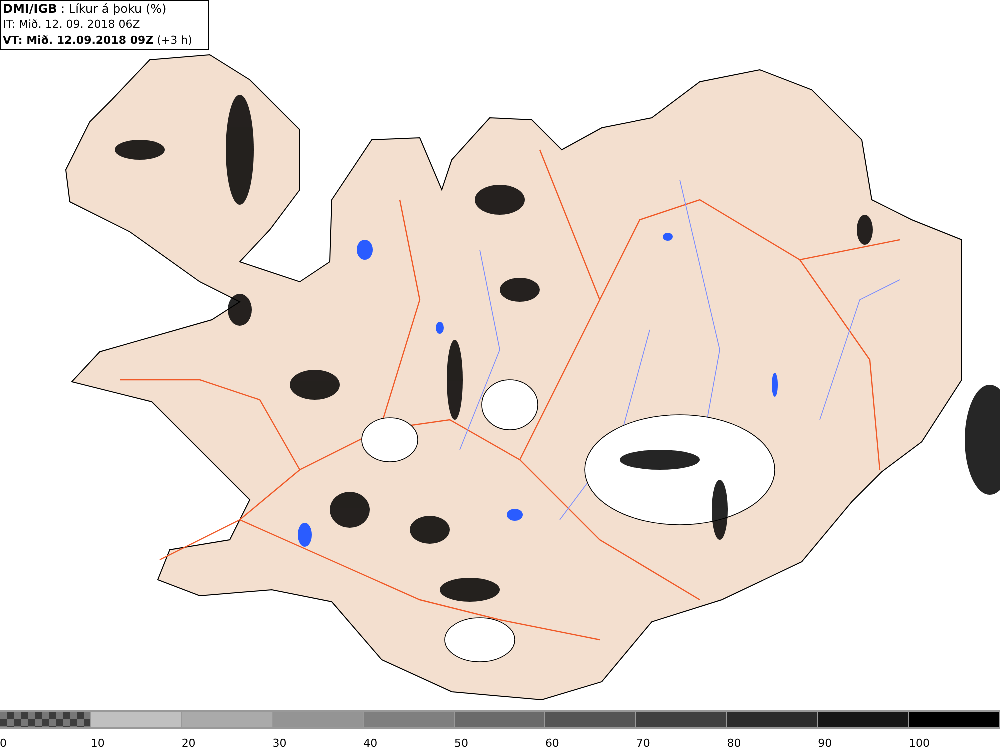 This screenshot has width=1000, height=750. Describe the element at coordinates (85, 9) in the screenshot. I see `header-line: DMI/IGB : Líkur á þoku (%)` at that location.